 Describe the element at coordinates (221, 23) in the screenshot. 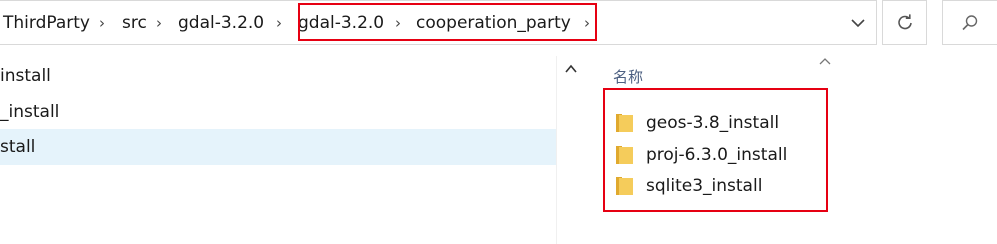

I see `breadcrumb-gdal-parent: gdal-3.2.0` at that location.